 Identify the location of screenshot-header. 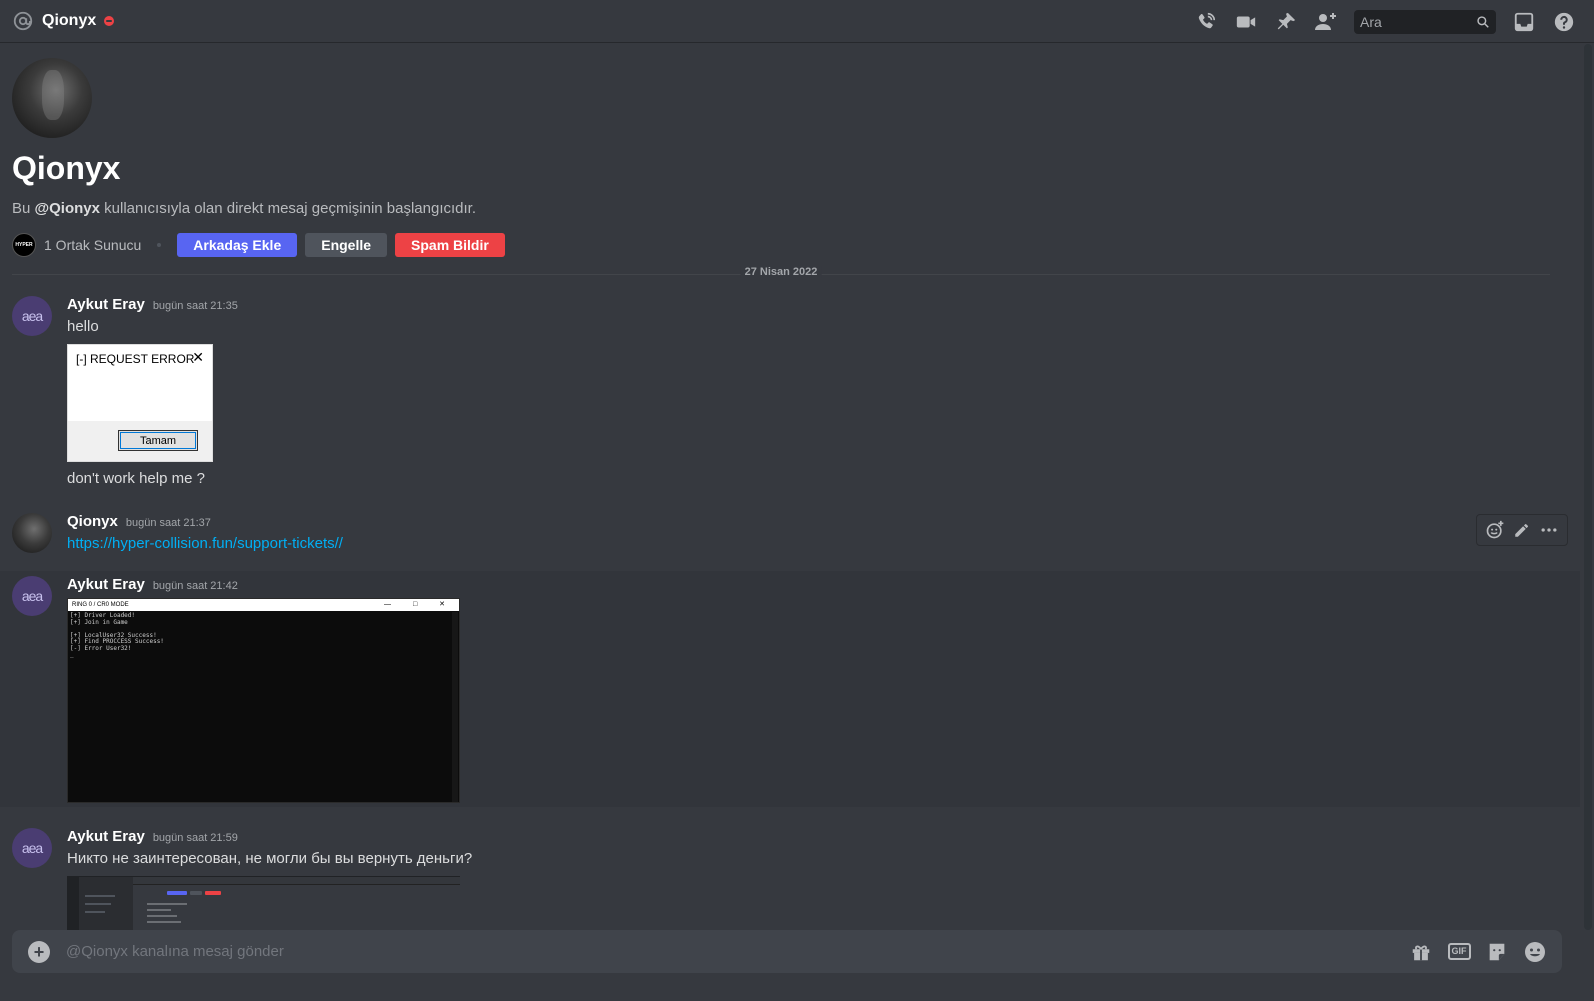
(296, 881).